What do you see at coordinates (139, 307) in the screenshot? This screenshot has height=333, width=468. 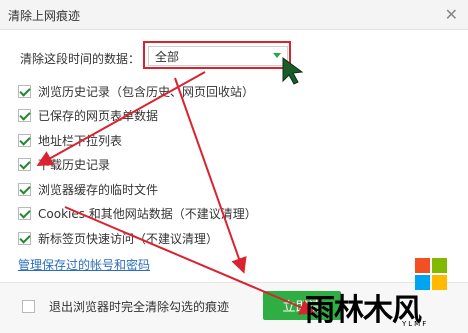 I see `exit-clear-label: 退出浏览器时完全清除勾选的痕迹` at bounding box center [139, 307].